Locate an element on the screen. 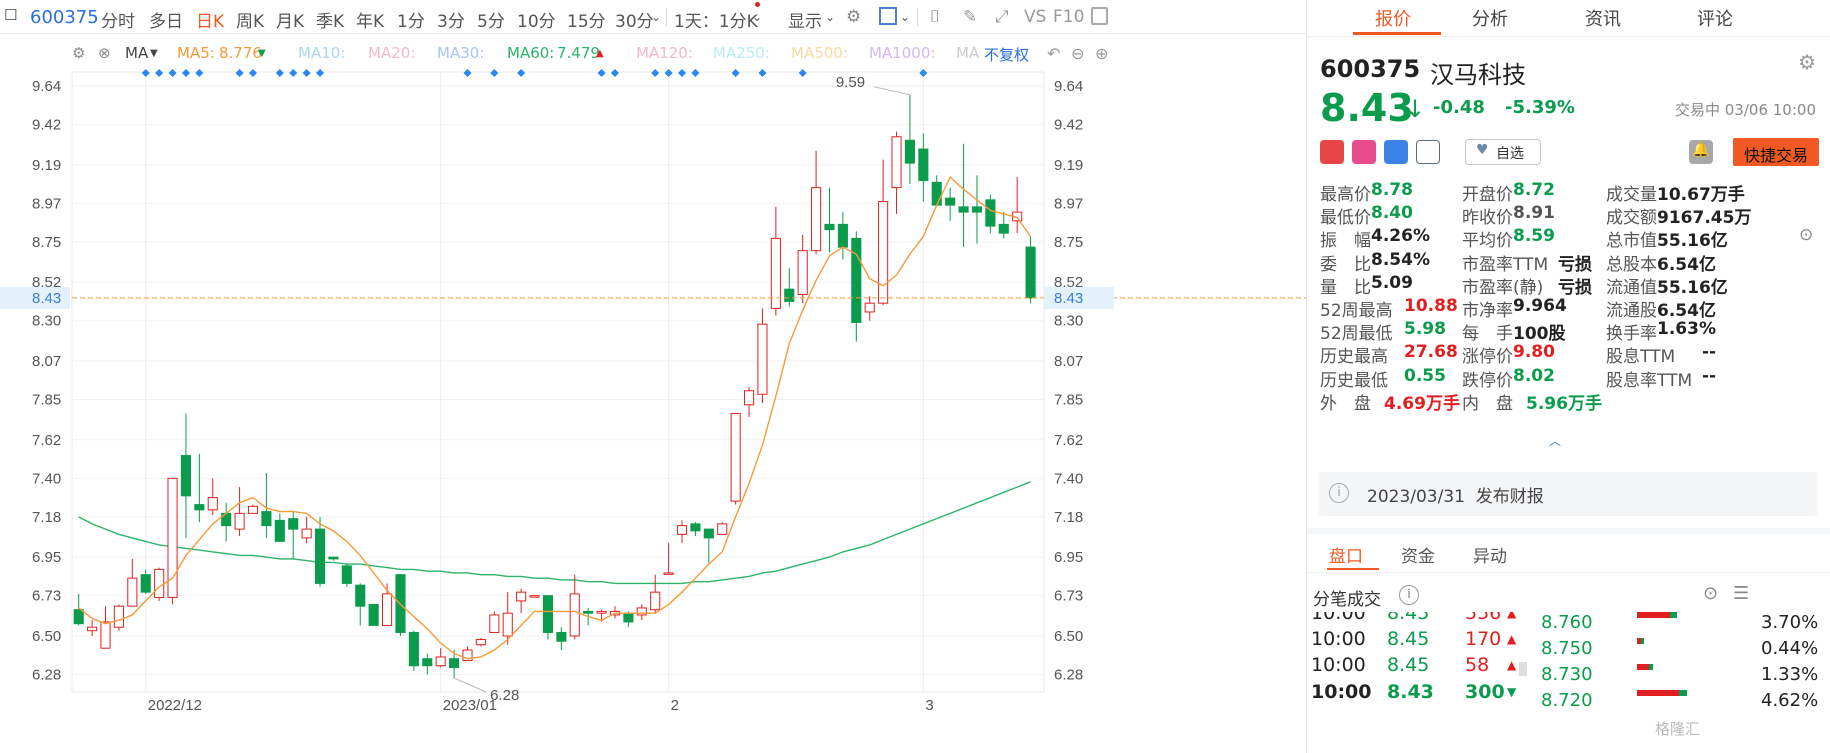  china-flag-icon is located at coordinates (1332, 152).